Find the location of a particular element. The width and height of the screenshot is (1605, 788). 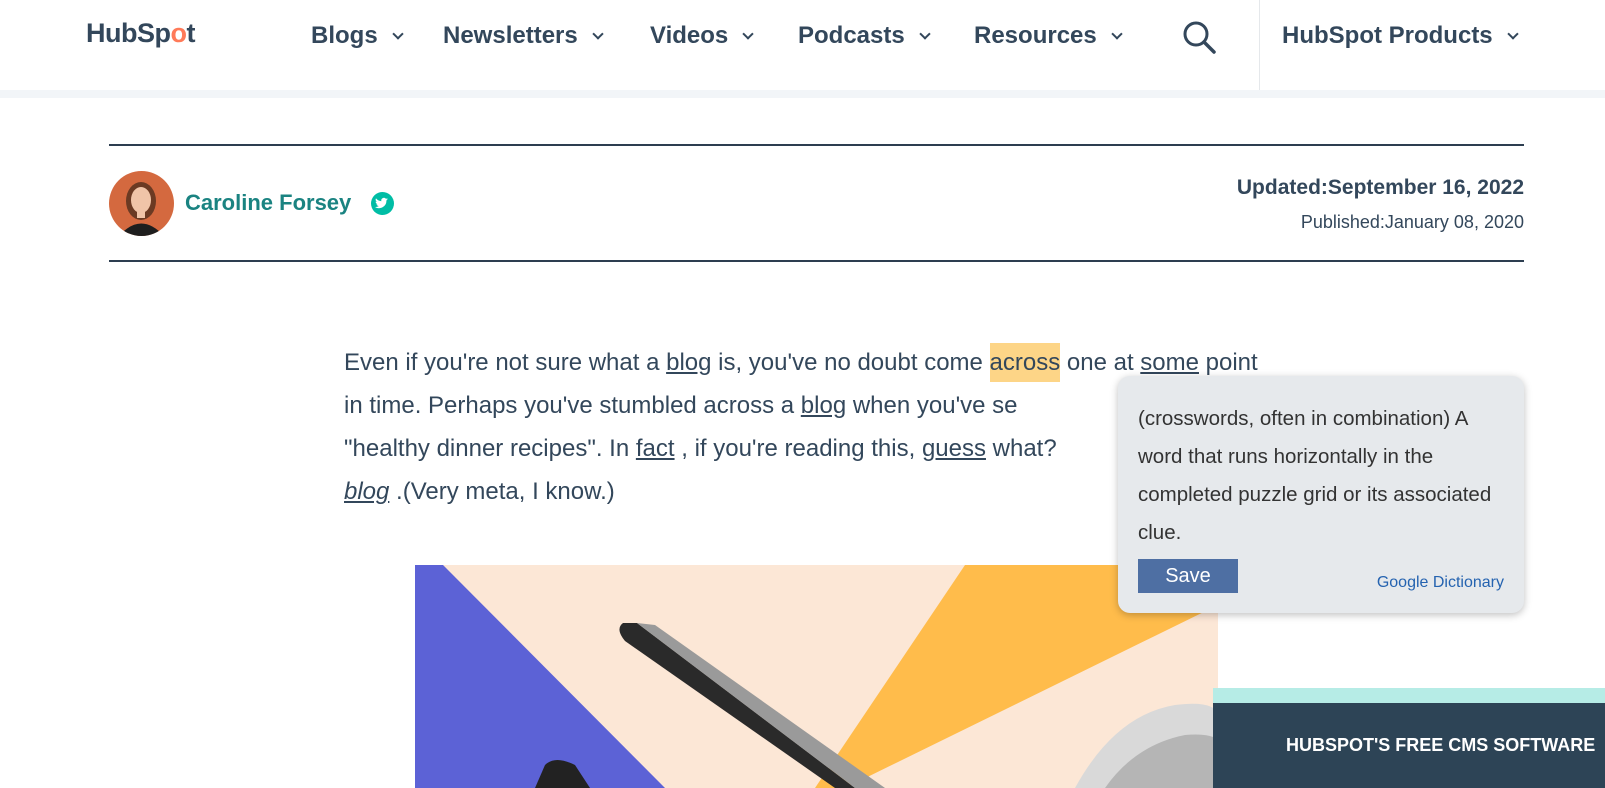

link-some: some is located at coordinates (1169, 362).